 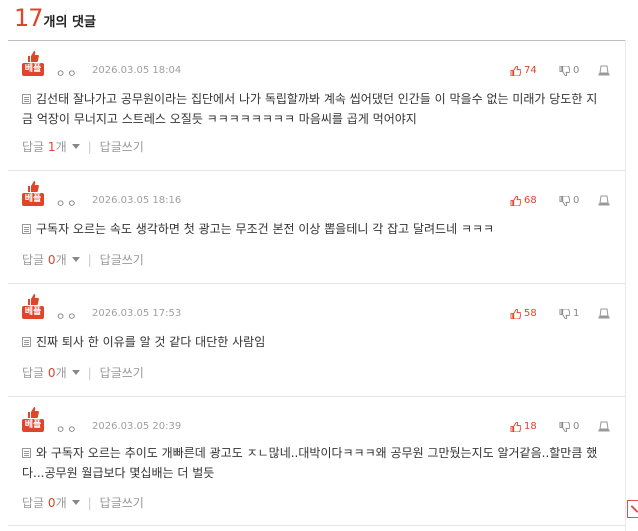 What do you see at coordinates (317, 421) in the screenshot?
I see `comment-meta: 베플 ㅇㅇ 2026.03.05 20:39 18 0` at bounding box center [317, 421].